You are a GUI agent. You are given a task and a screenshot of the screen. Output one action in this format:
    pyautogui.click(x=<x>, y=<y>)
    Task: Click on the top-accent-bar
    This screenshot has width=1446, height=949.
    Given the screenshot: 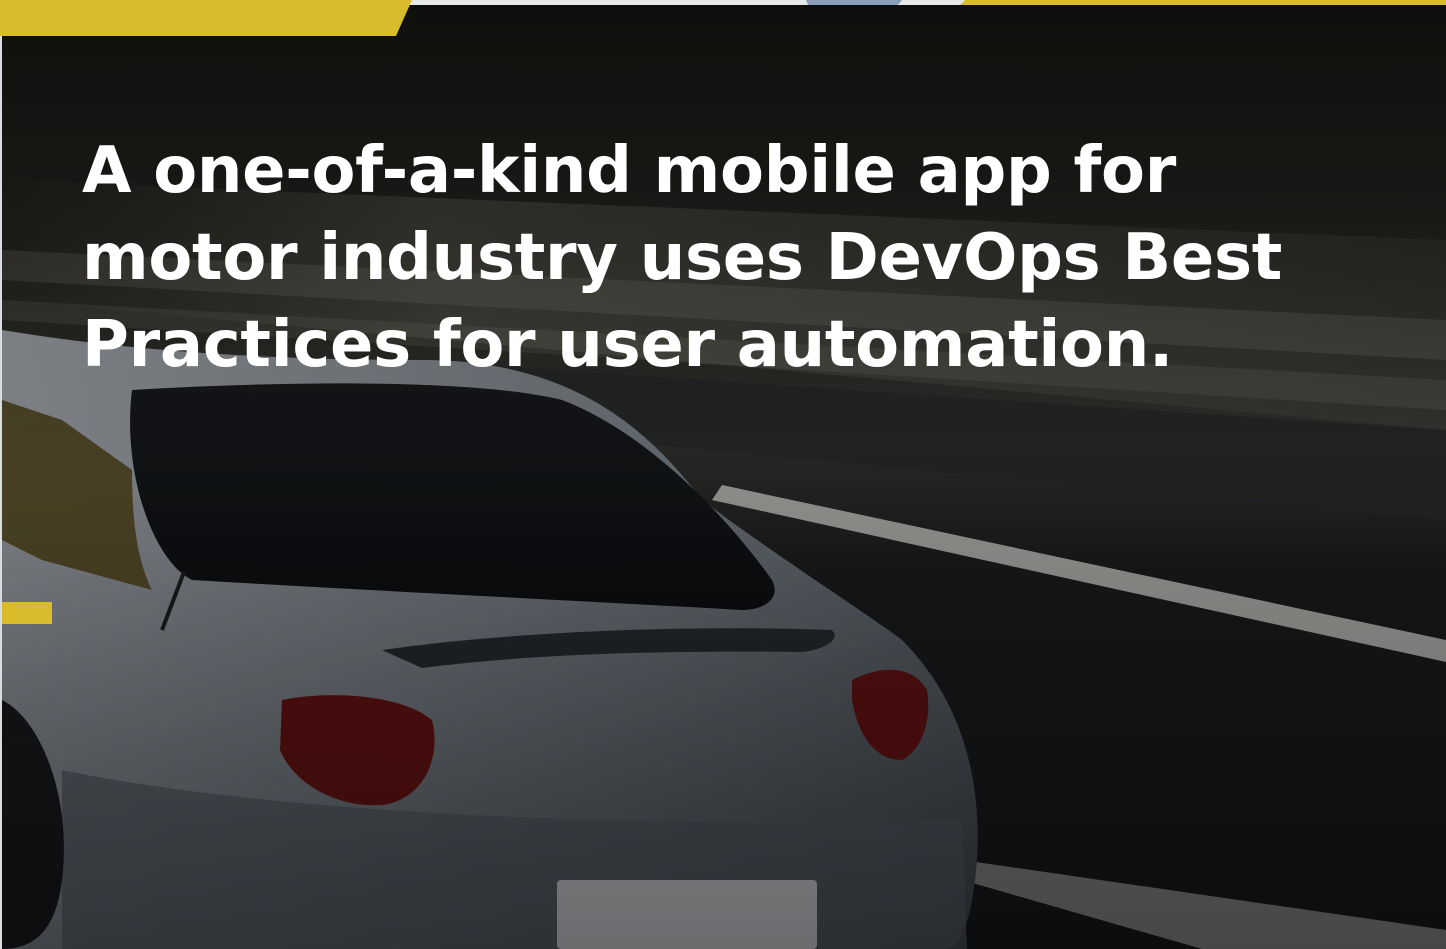 What is the action you would take?
    pyautogui.click(x=723, y=18)
    